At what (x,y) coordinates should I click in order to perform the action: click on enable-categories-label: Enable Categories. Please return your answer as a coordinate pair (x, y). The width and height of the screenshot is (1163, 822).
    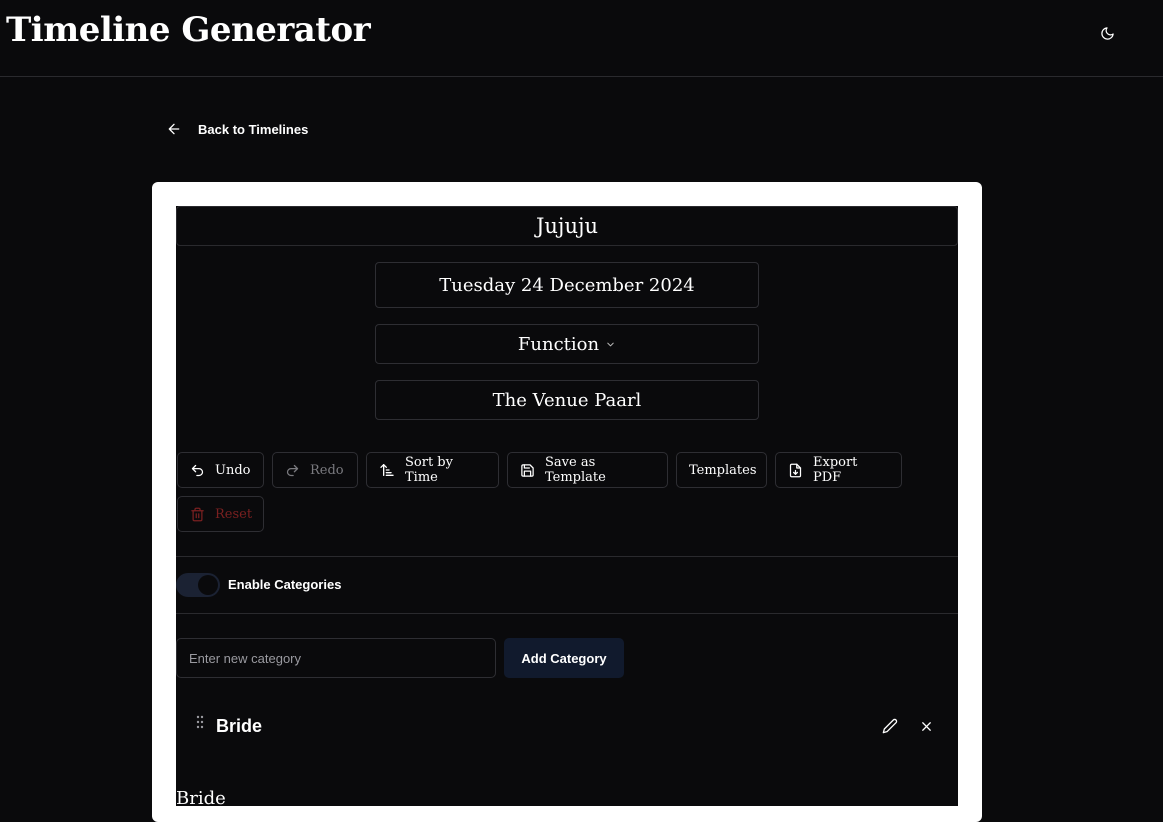
    Looking at the image, I should click on (285, 584).